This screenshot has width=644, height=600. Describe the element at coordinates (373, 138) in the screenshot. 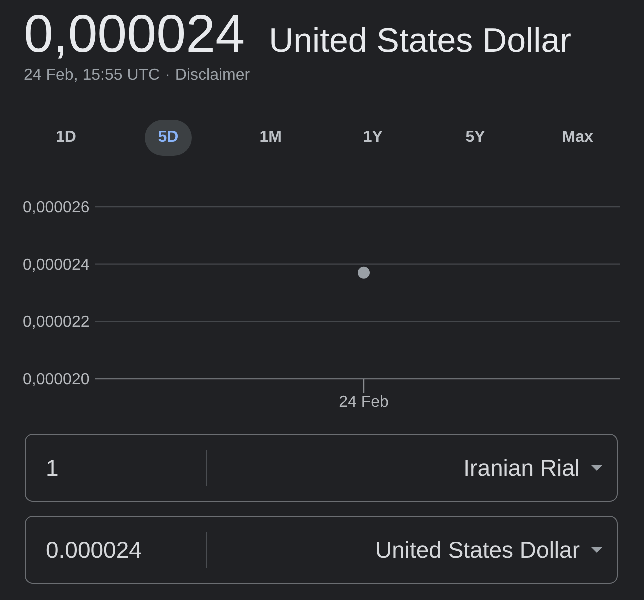

I see `range-tab: 1Y` at that location.